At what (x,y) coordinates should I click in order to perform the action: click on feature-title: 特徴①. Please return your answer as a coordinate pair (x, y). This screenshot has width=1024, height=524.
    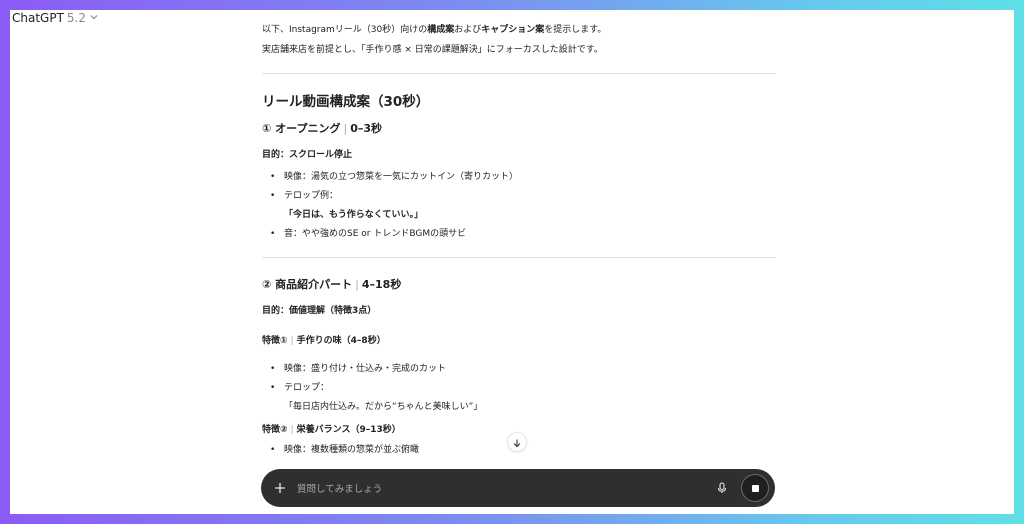
    Looking at the image, I should click on (275, 341).